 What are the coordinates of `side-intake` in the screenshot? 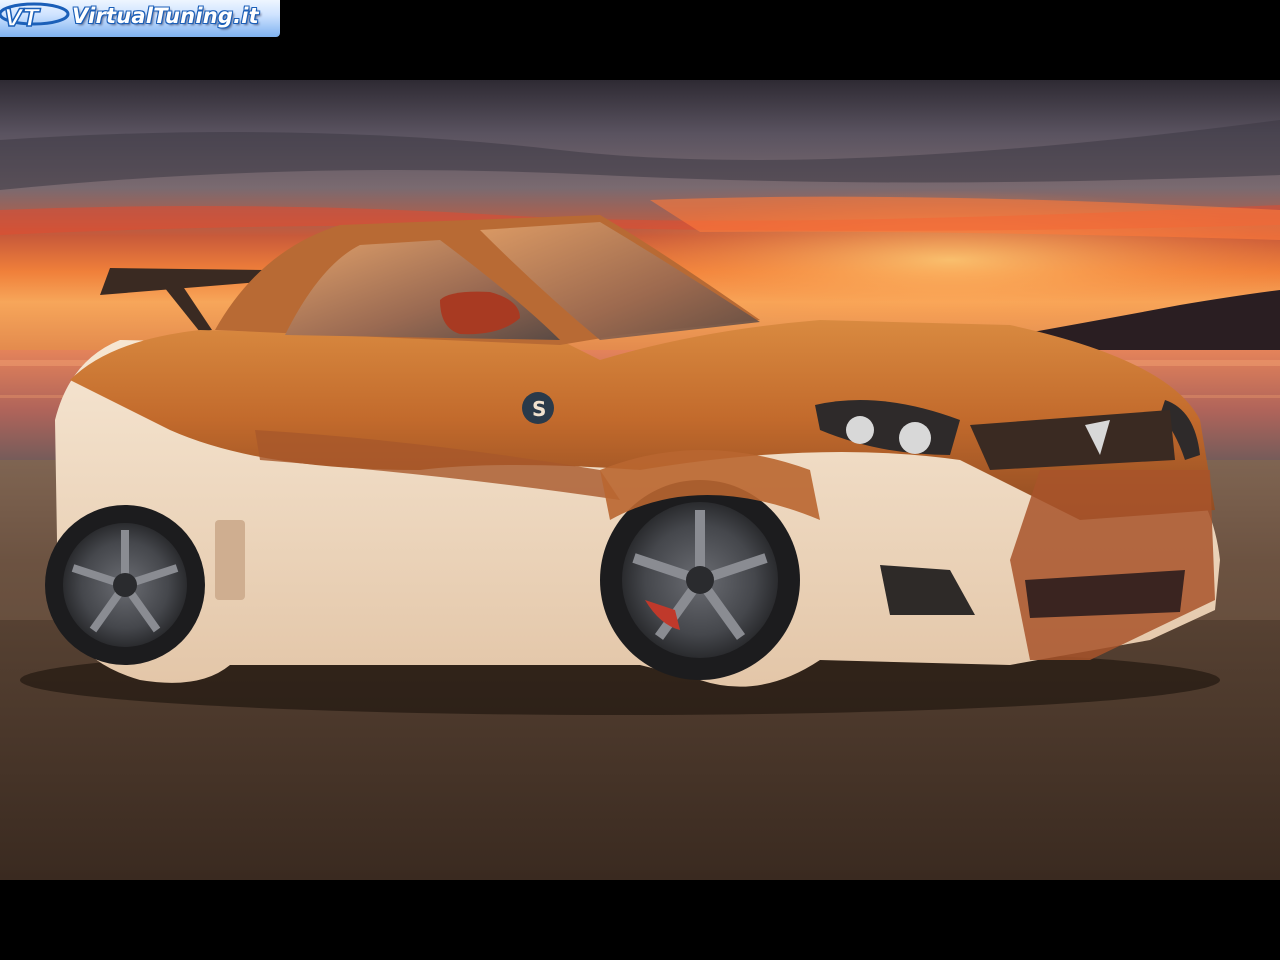 It's located at (230, 560).